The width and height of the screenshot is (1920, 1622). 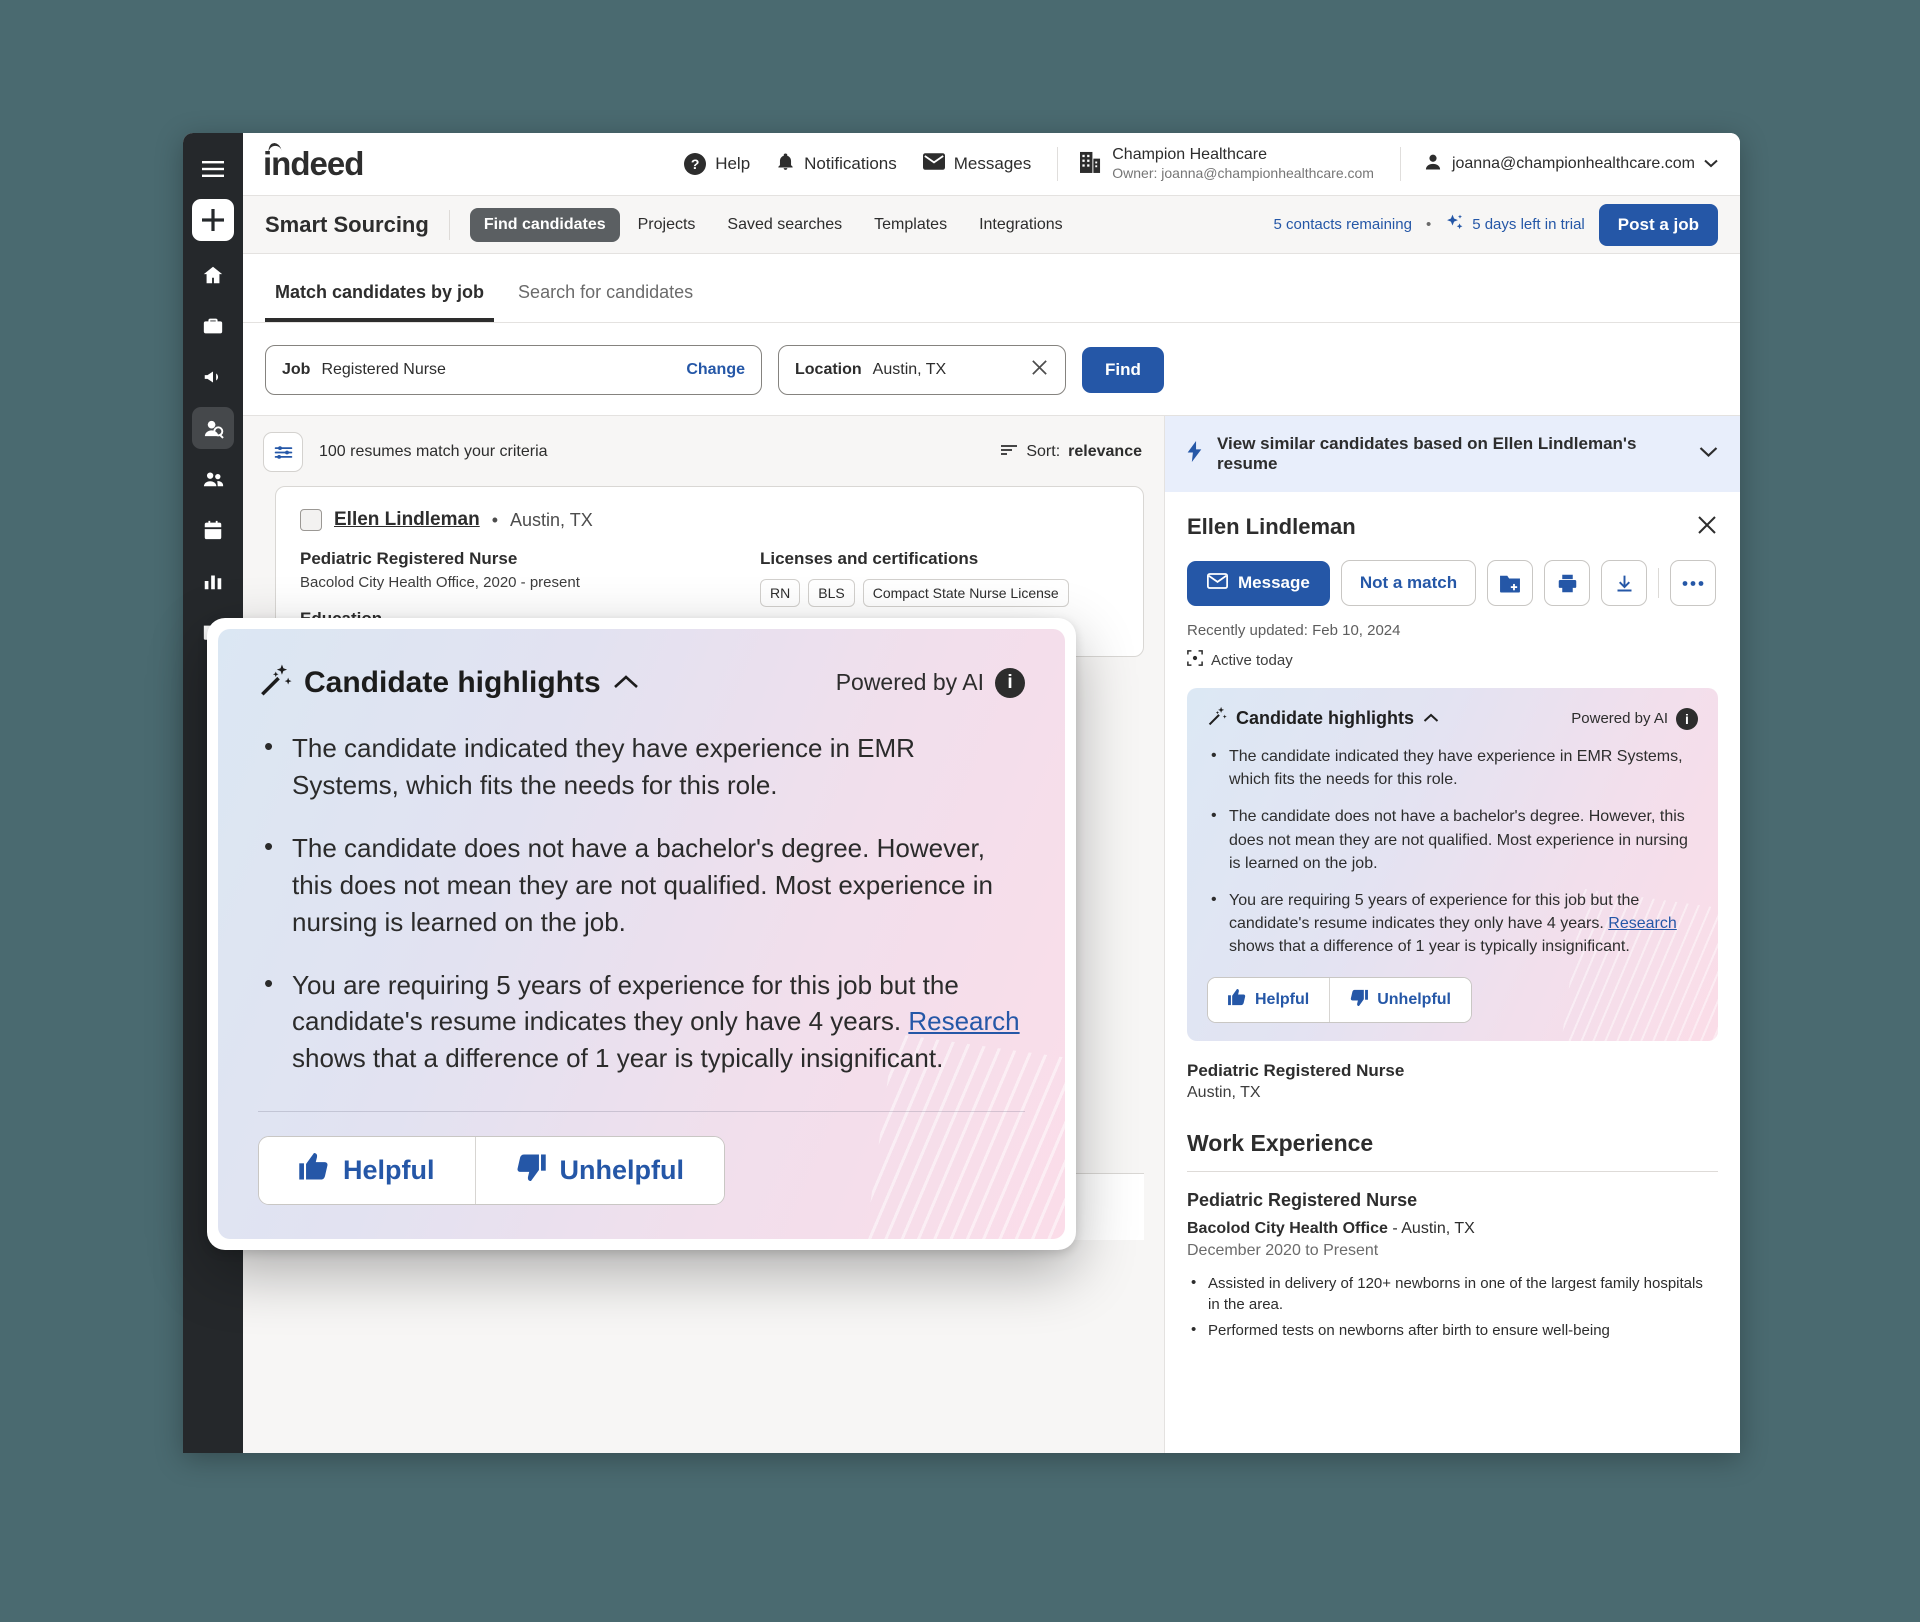 What do you see at coordinates (213, 581) in the screenshot?
I see `analytics-icon` at bounding box center [213, 581].